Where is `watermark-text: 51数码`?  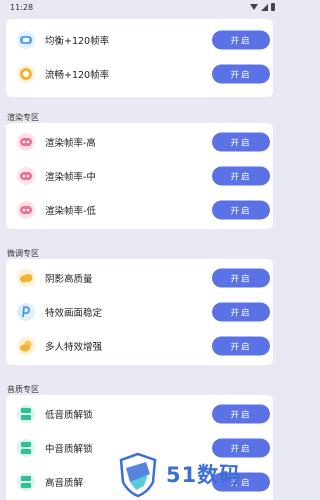 watermark-text: 51数码 is located at coordinates (204, 475).